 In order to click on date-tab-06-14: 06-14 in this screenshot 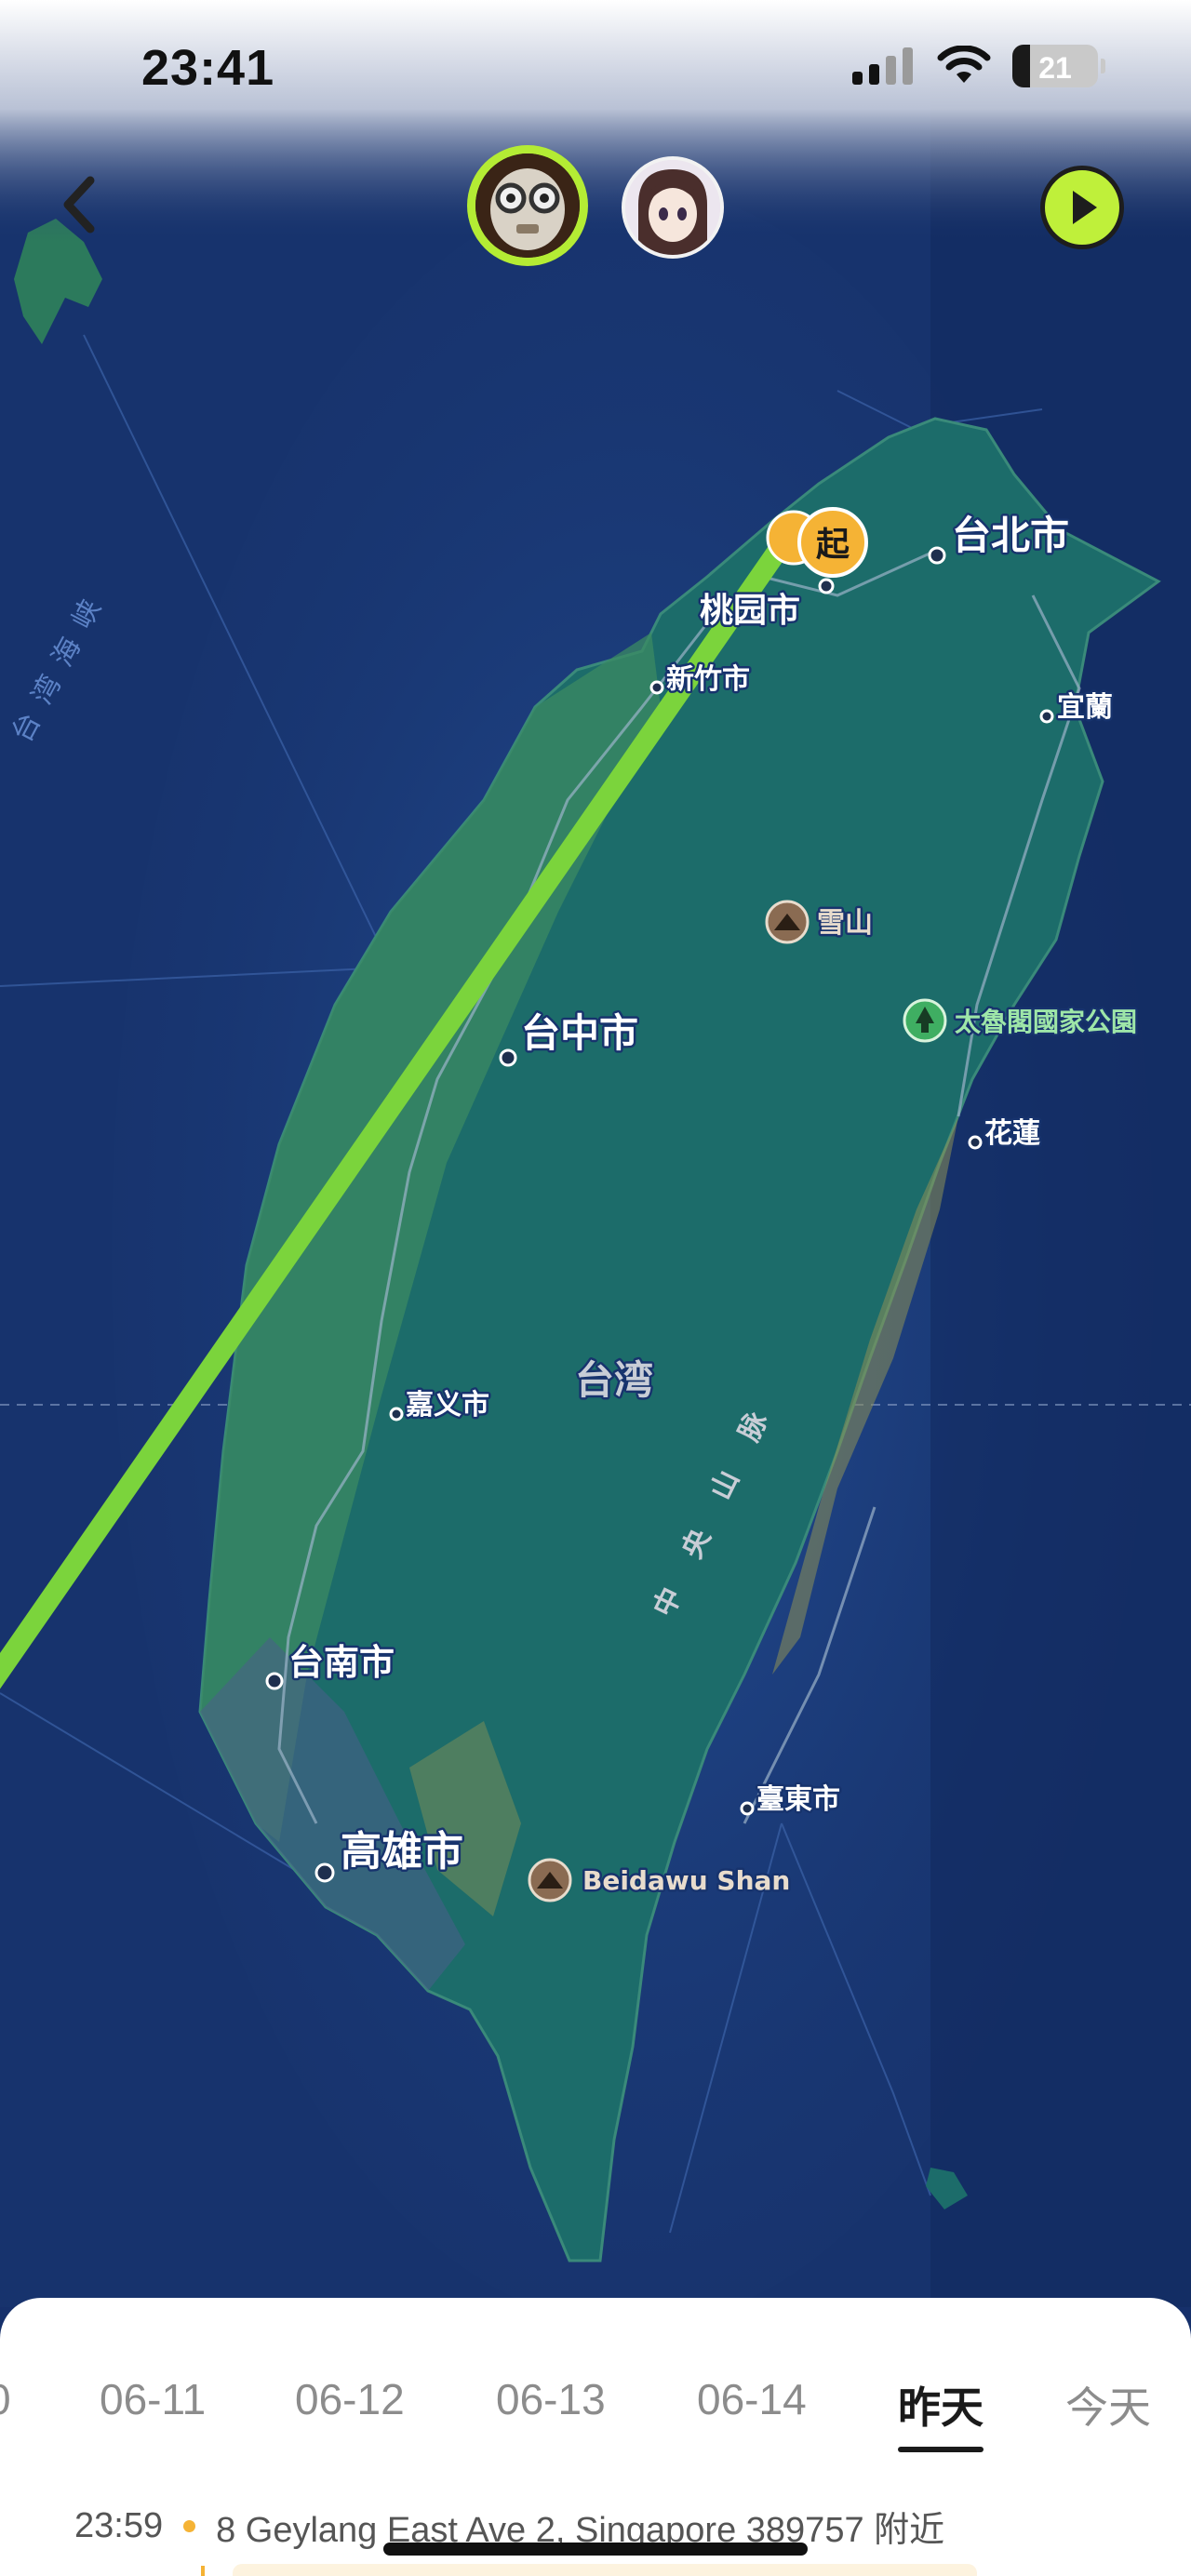, I will do `click(752, 2399)`.